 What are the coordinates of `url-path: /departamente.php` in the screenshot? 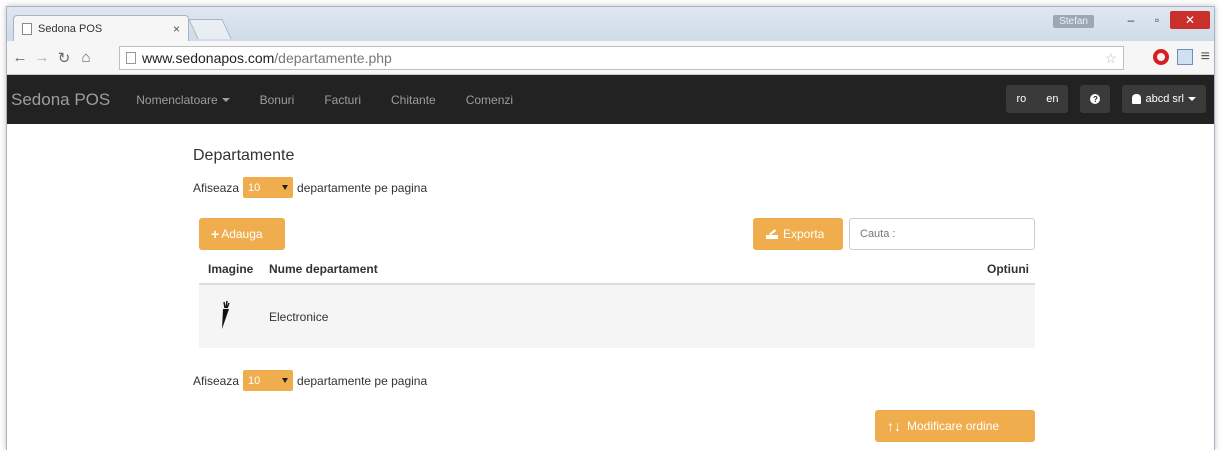 It's located at (333, 58).